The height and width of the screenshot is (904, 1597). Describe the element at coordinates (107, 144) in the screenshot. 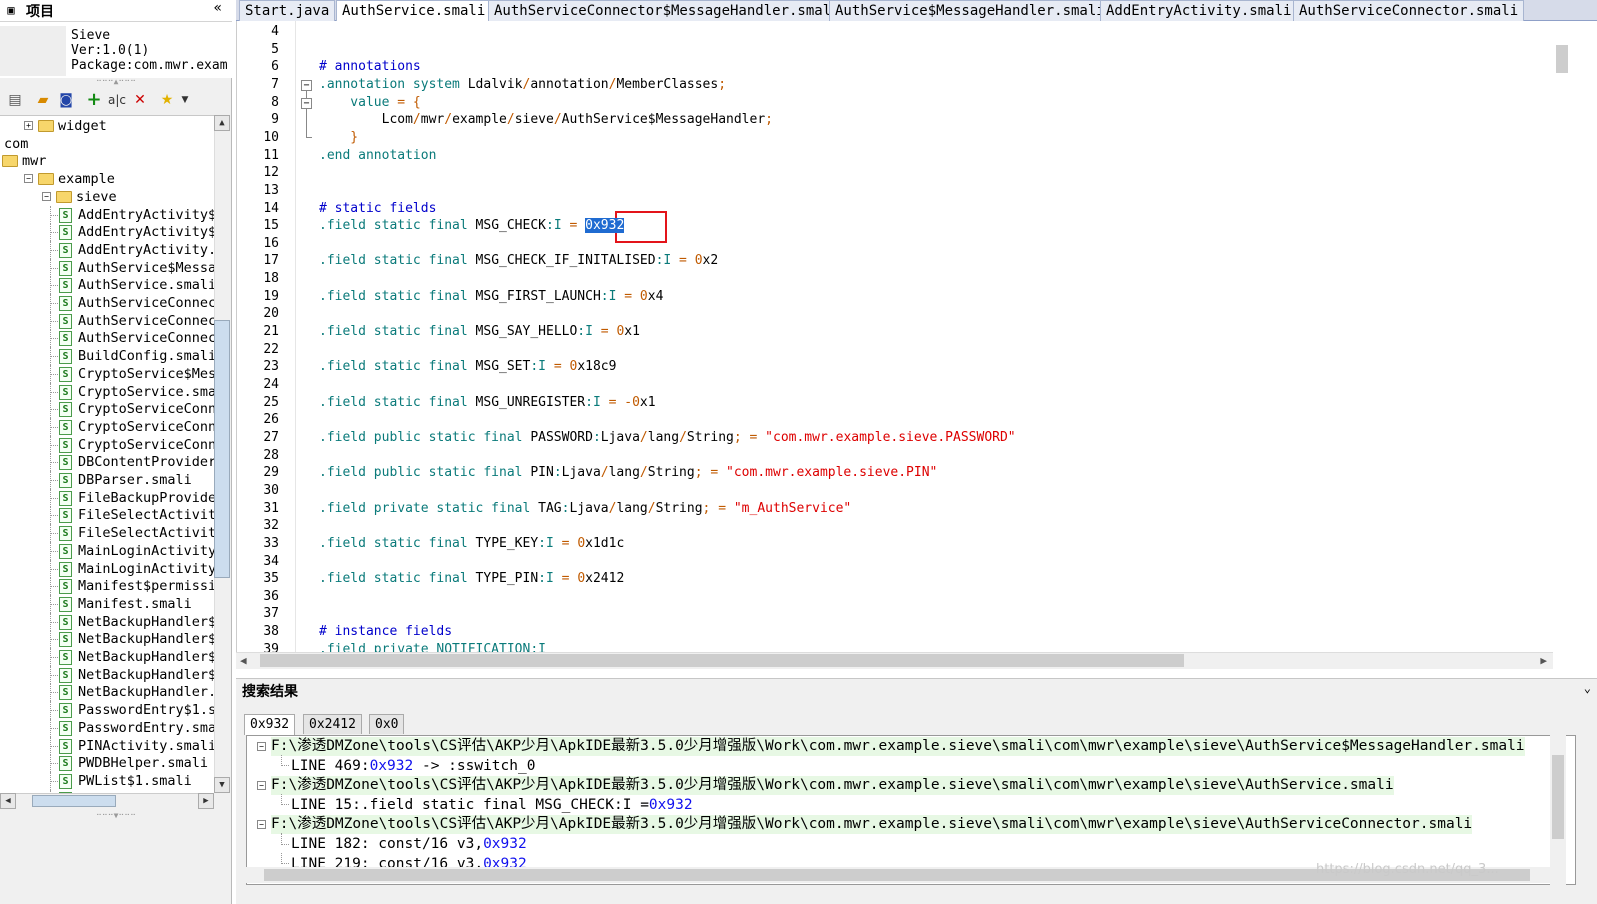

I see `tree-item: com` at that location.